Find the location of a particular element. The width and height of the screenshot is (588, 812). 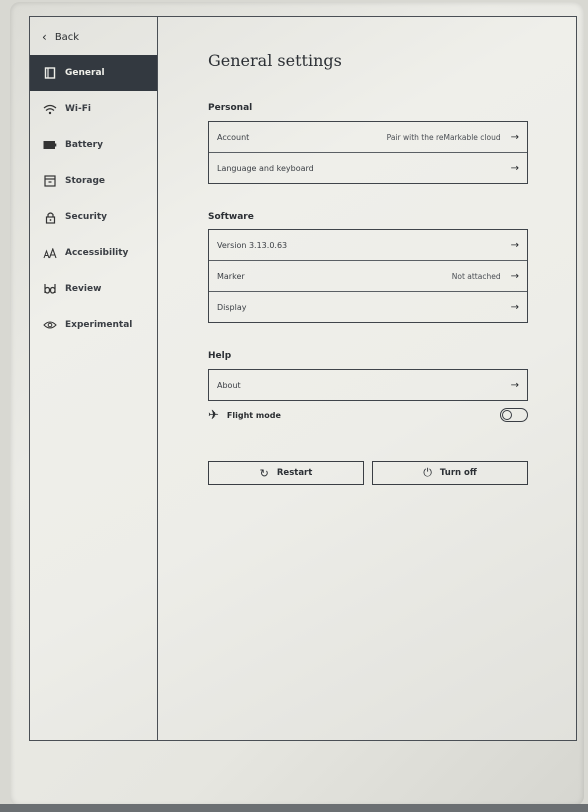

row-label: Display is located at coordinates (232, 307).